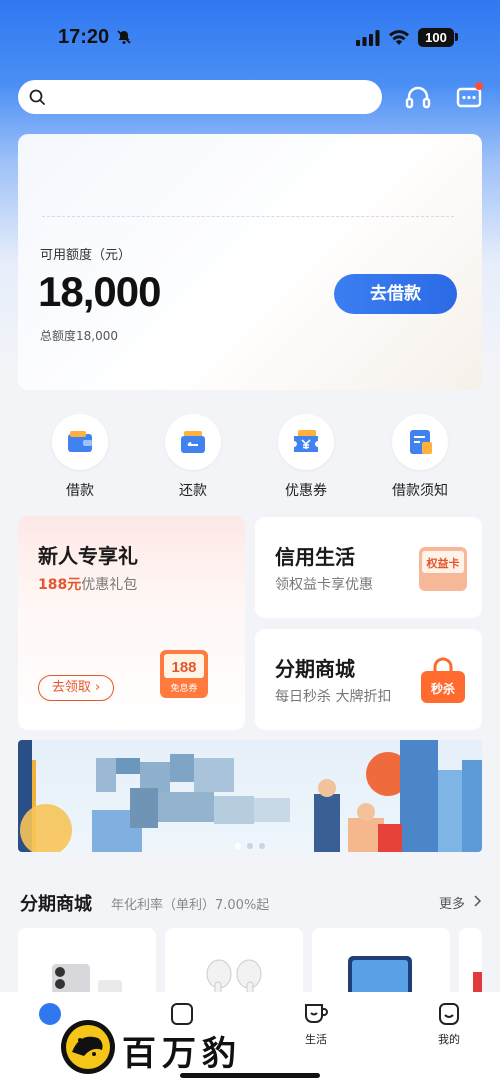  What do you see at coordinates (131, 623) in the screenshot?
I see `new-user-gift-card: 新人专享礼 188元优惠礼包 去领取 › 188 免息券` at bounding box center [131, 623].